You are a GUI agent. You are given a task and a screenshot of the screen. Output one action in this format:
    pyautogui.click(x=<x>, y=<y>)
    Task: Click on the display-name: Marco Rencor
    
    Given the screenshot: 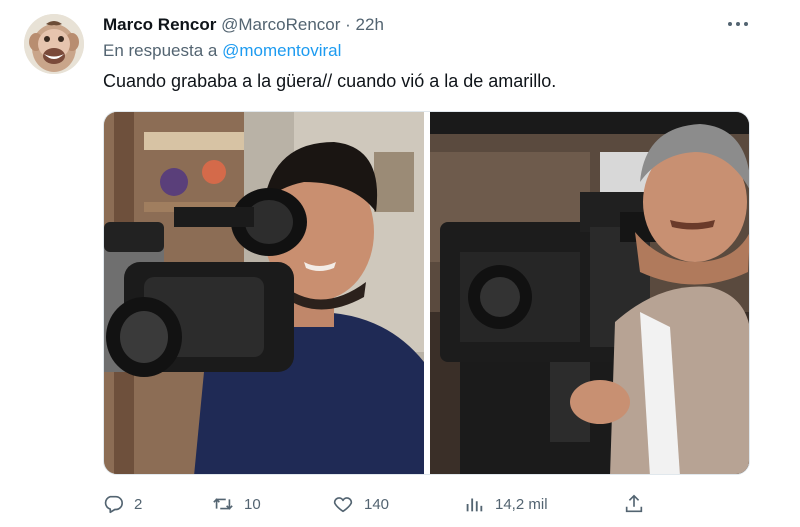 What is the action you would take?
    pyautogui.click(x=159, y=24)
    